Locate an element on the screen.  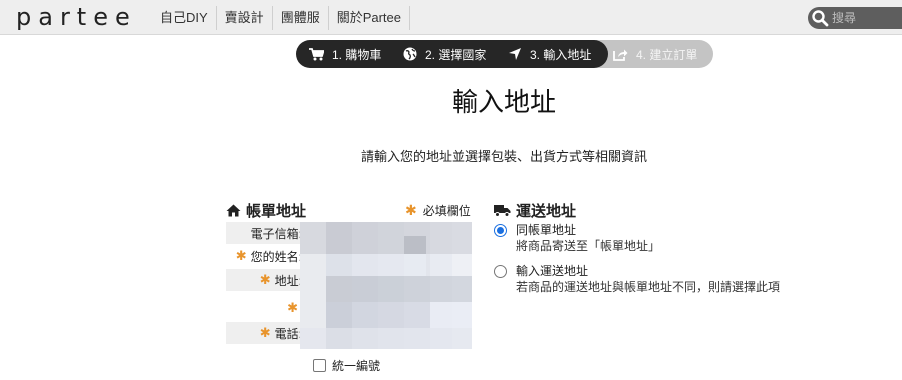
step-create-order: 4. 建立訂單 is located at coordinates (655, 54).